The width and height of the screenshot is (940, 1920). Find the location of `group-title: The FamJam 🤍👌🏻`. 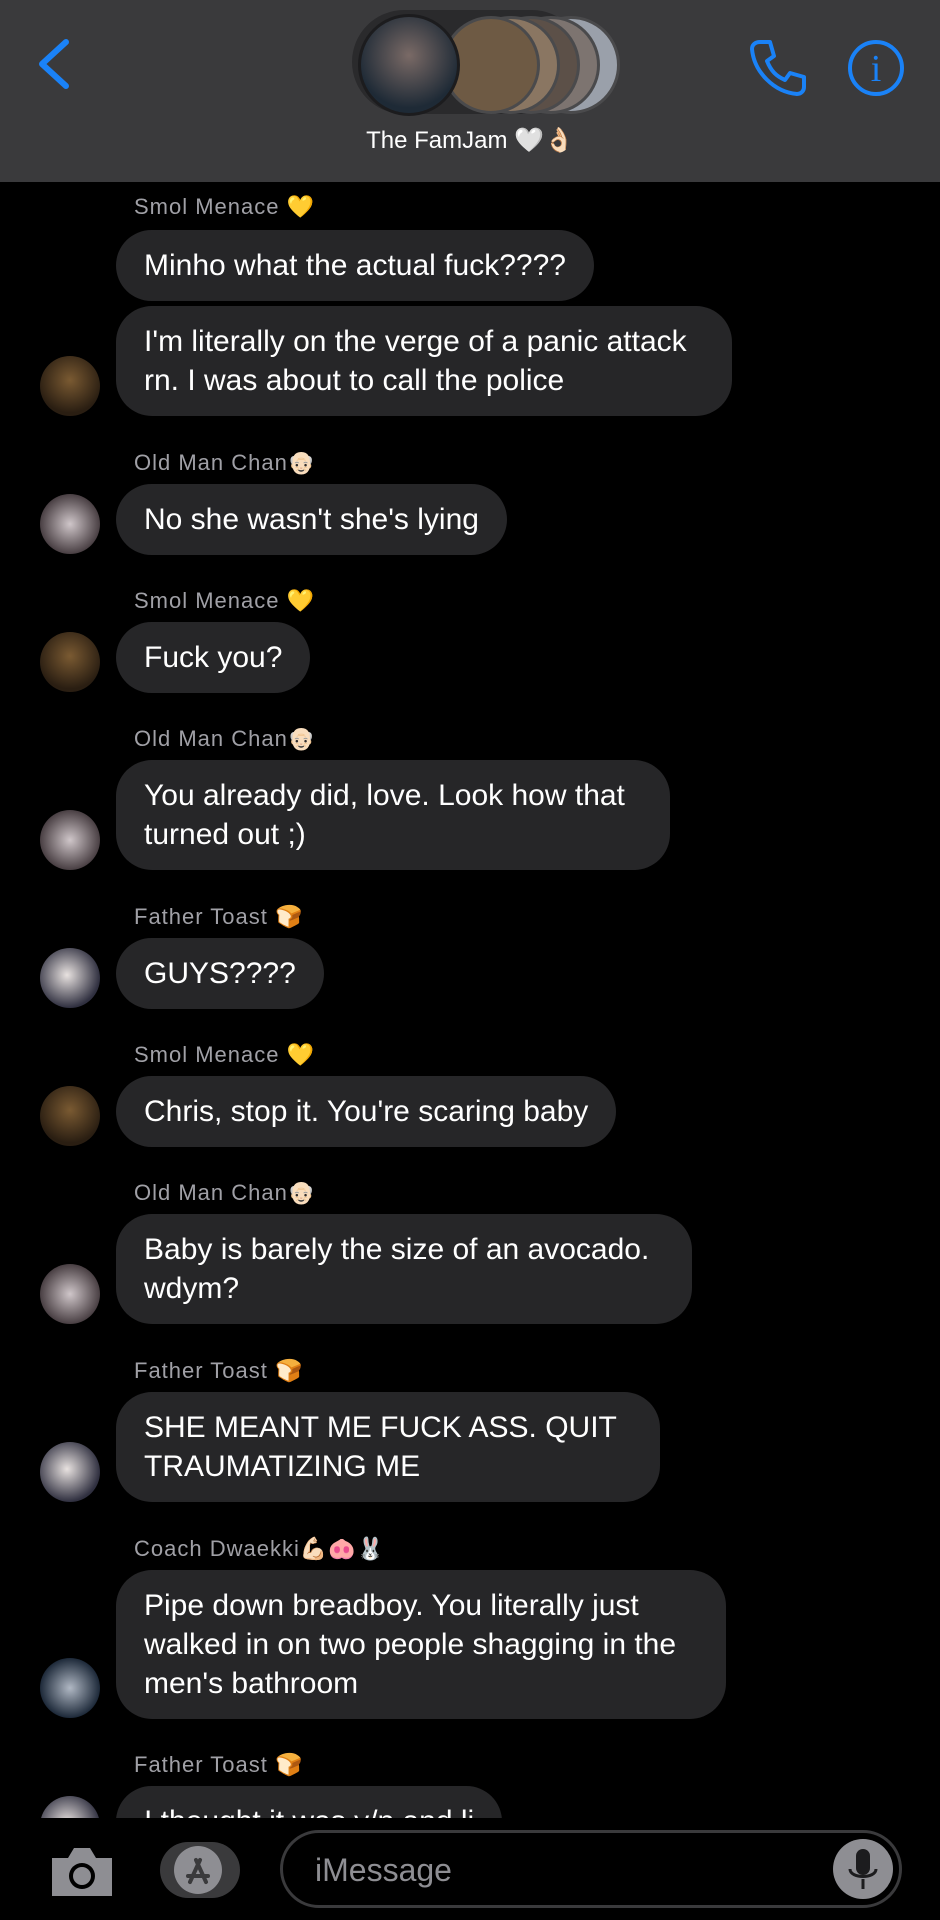

group-title: The FamJam 🤍👌🏻 is located at coordinates (470, 140).